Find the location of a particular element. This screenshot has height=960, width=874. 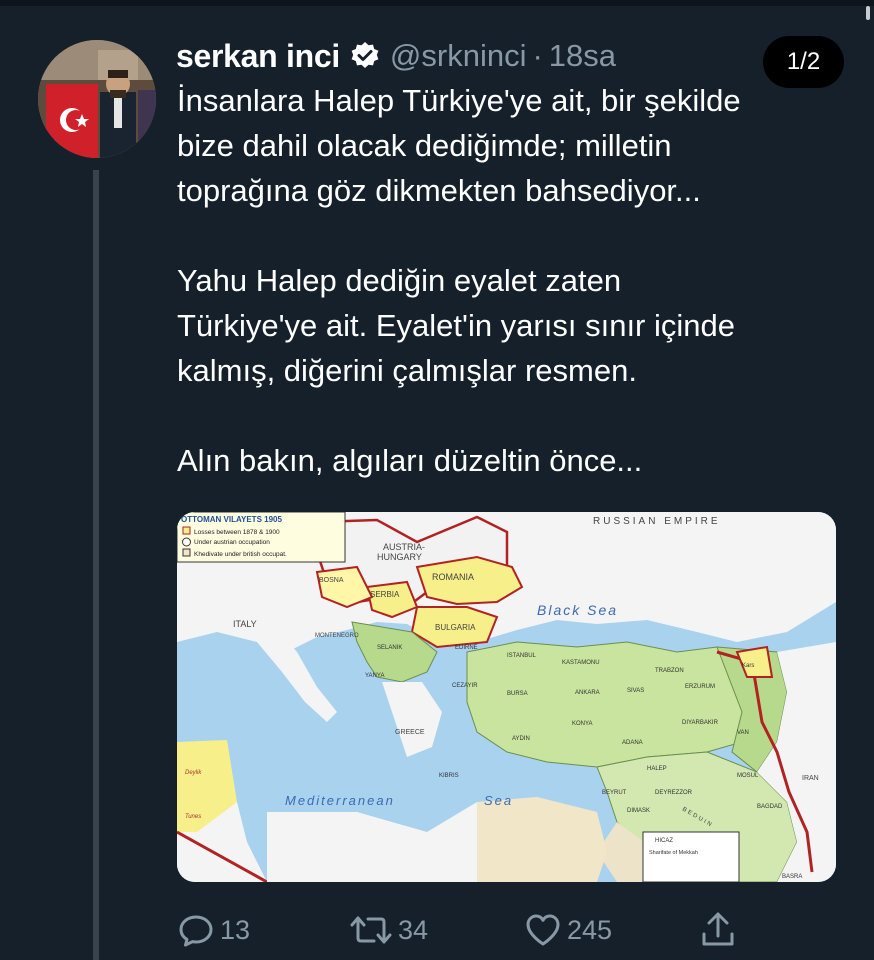

tweet-action-bar: 13 34 245 is located at coordinates (461, 930).